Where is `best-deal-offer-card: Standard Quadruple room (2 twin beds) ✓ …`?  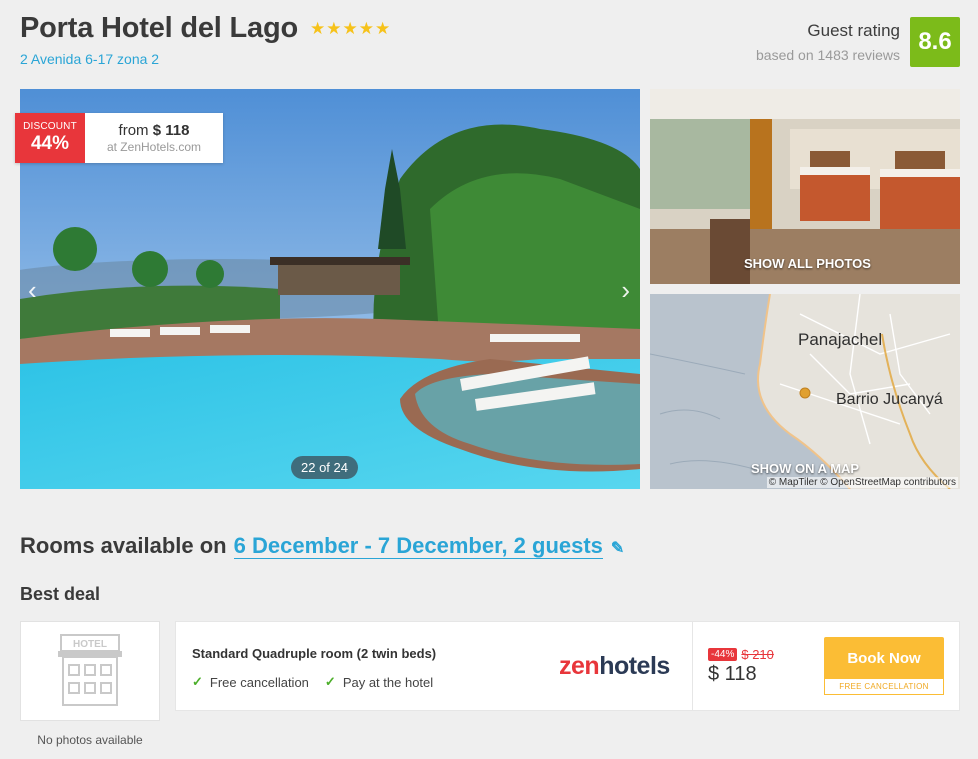
best-deal-offer-card: Standard Quadruple room (2 twin beds) ✓ … is located at coordinates (567, 666).